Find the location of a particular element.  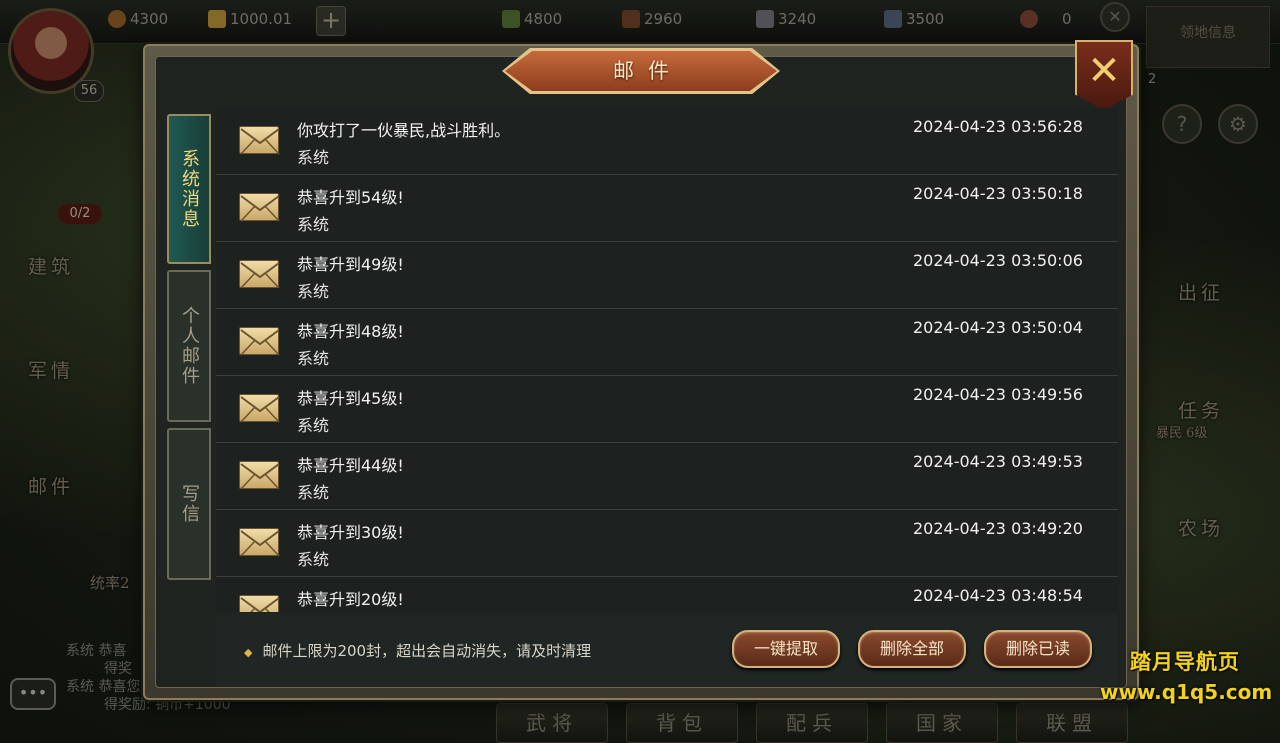

mail-timestamp: 2024-04-23 03:49:53 is located at coordinates (998, 461).